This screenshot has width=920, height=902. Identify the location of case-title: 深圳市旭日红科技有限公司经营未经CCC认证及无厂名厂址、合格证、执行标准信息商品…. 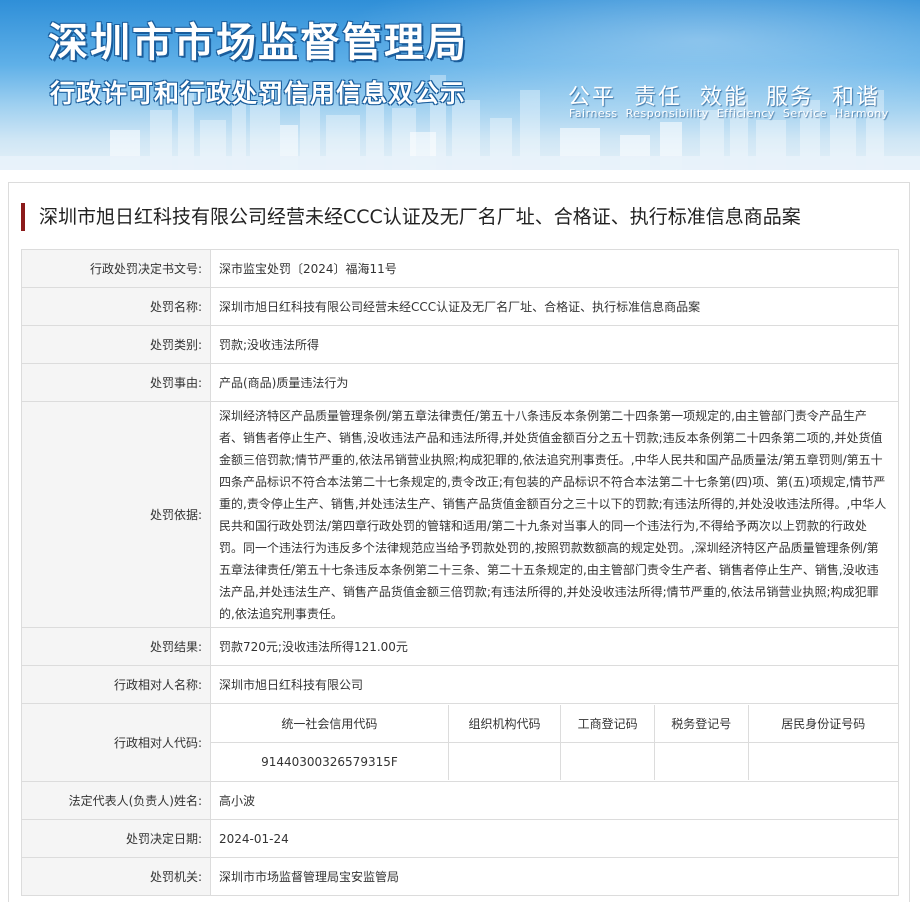
(411, 217).